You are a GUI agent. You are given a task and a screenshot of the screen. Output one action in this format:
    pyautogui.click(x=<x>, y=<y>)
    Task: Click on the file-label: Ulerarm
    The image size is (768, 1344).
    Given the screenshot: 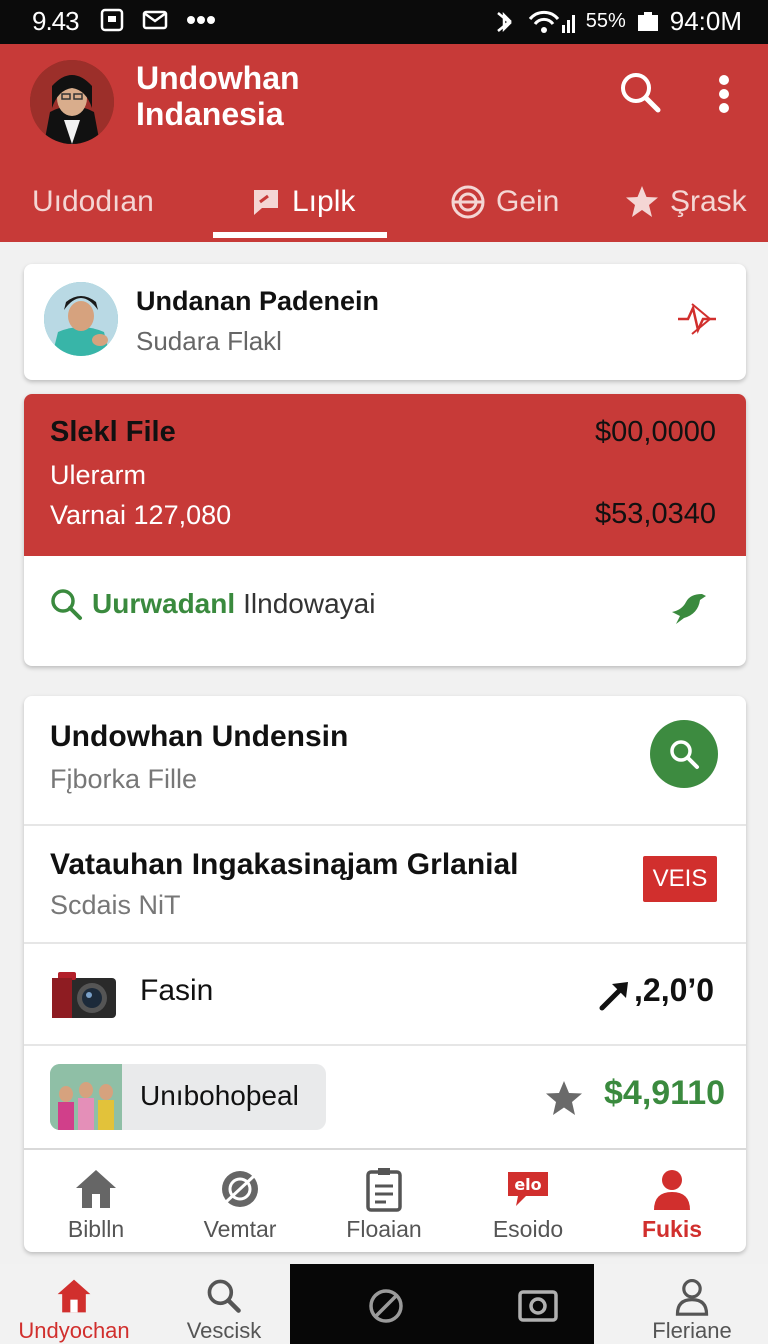 What is the action you would take?
    pyautogui.click(x=98, y=475)
    